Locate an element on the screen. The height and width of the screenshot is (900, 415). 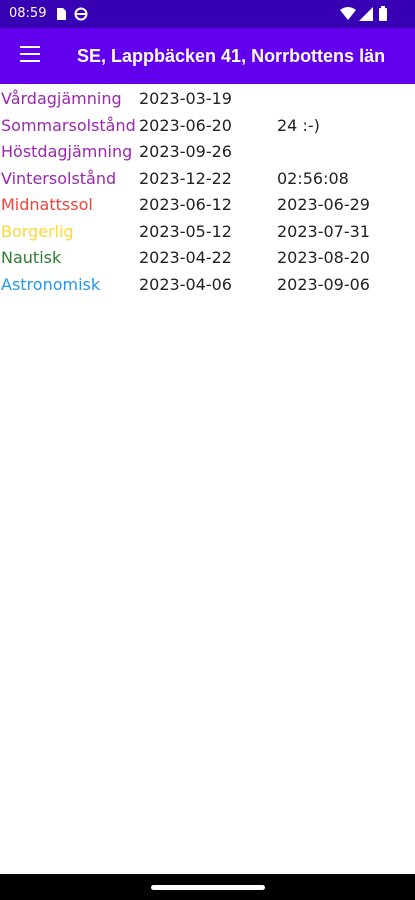
event-extra: 2023-09-06 is located at coordinates (323, 284).